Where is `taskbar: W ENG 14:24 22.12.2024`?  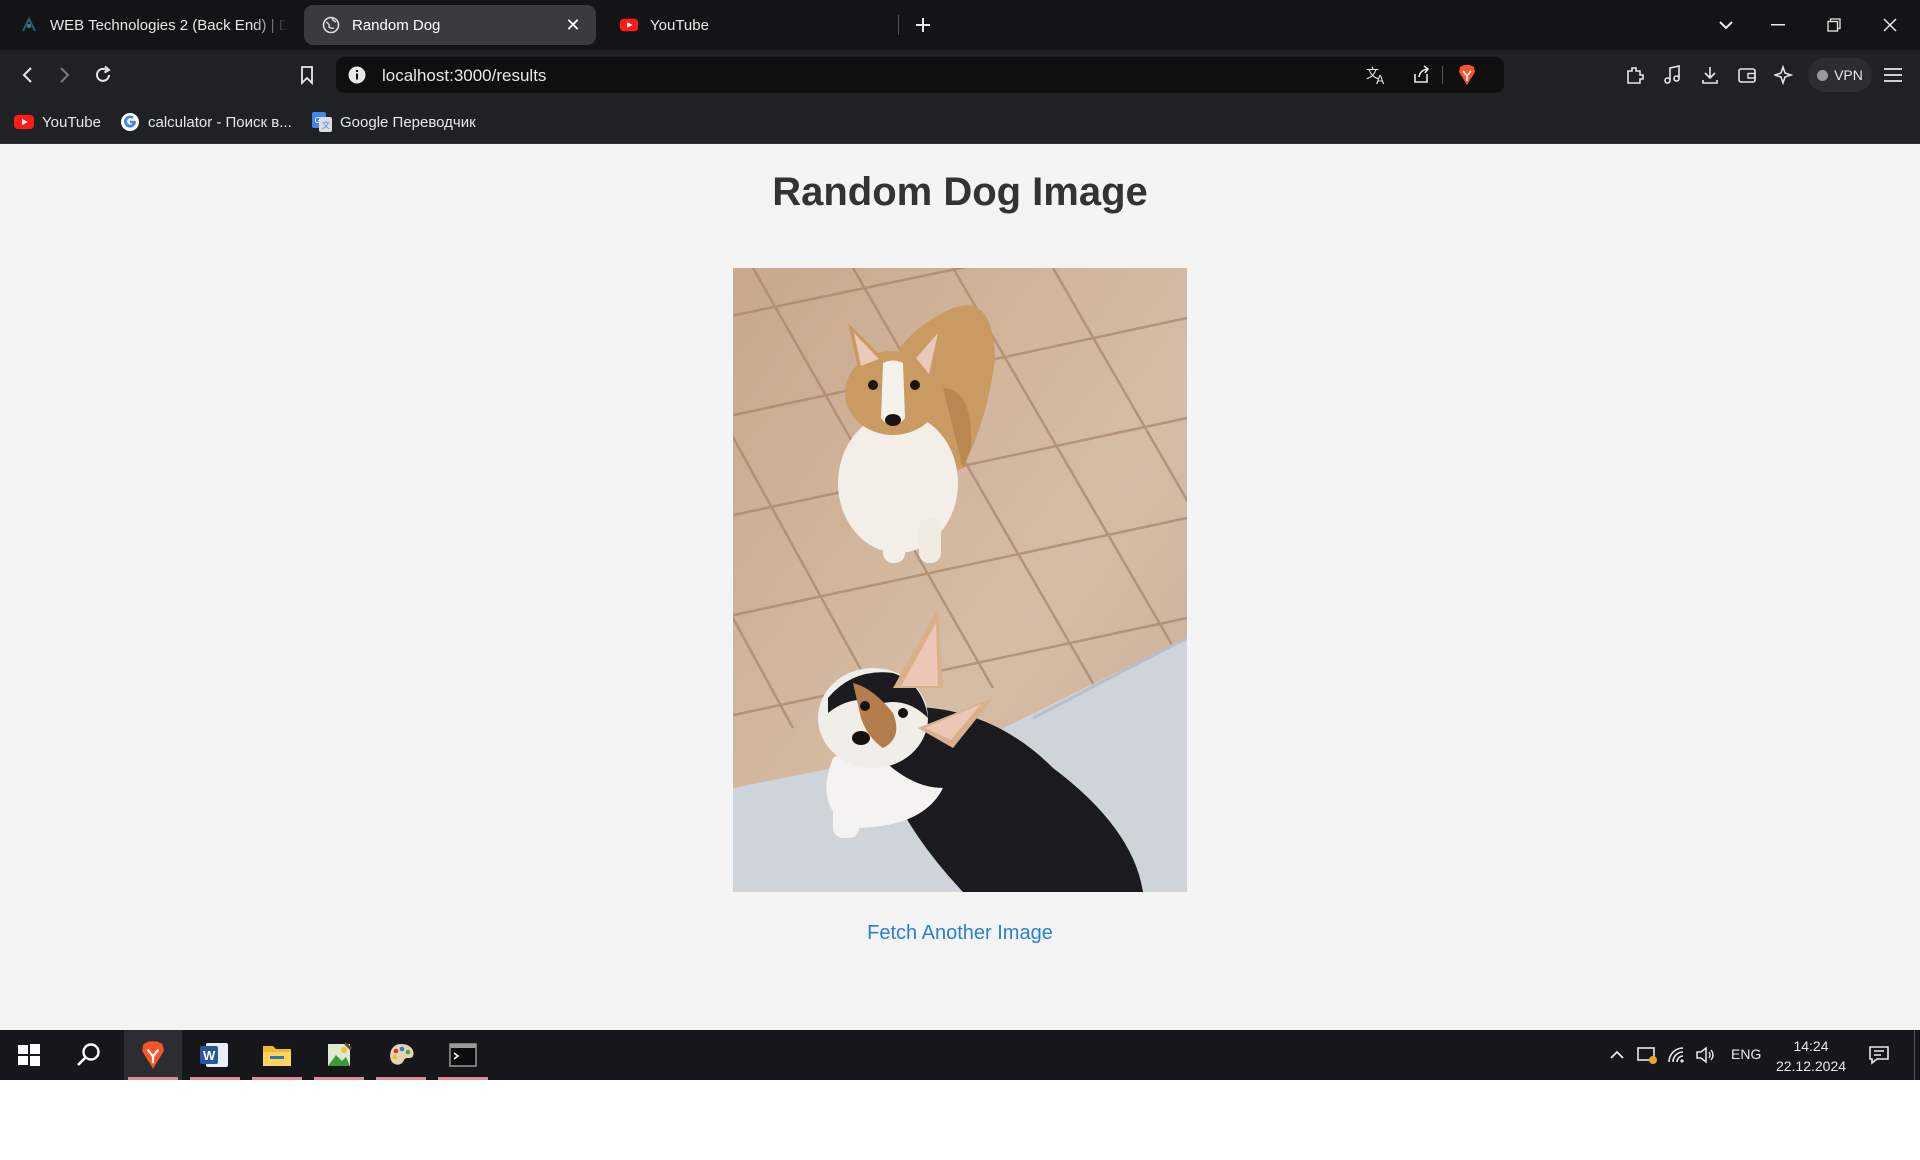
taskbar: W ENG 14:24 22.12.2024 is located at coordinates (960, 1055).